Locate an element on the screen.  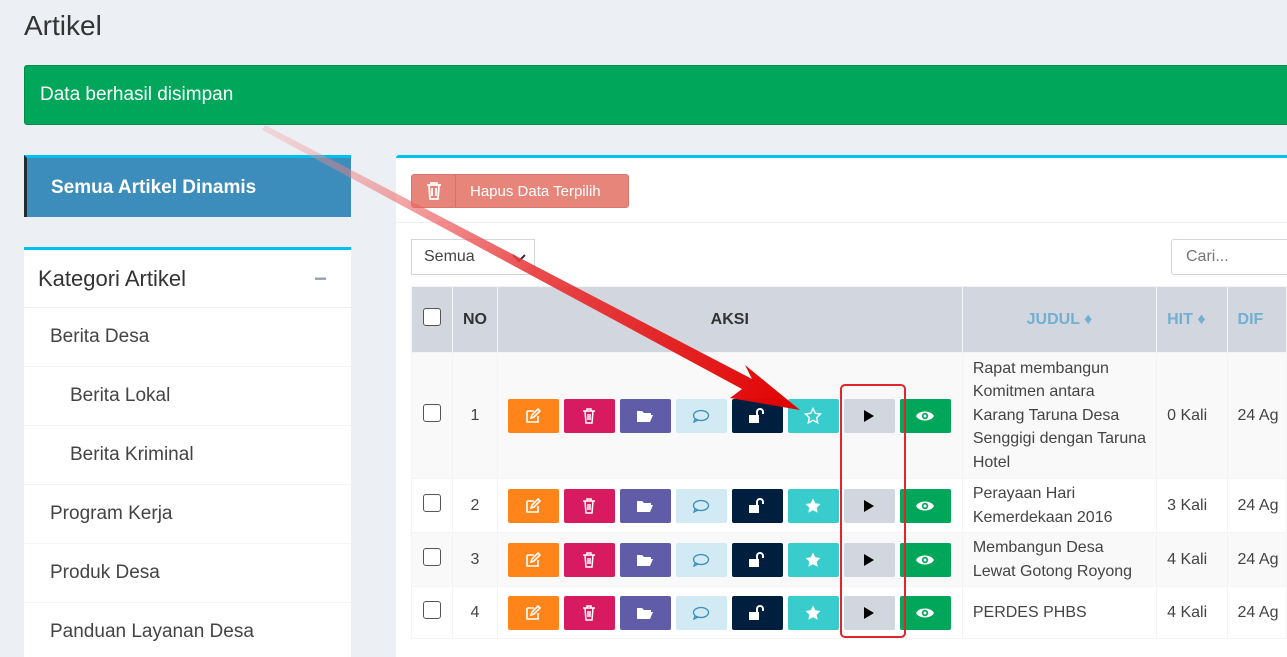
header-hit: HIT ♦ is located at coordinates (1192, 319).